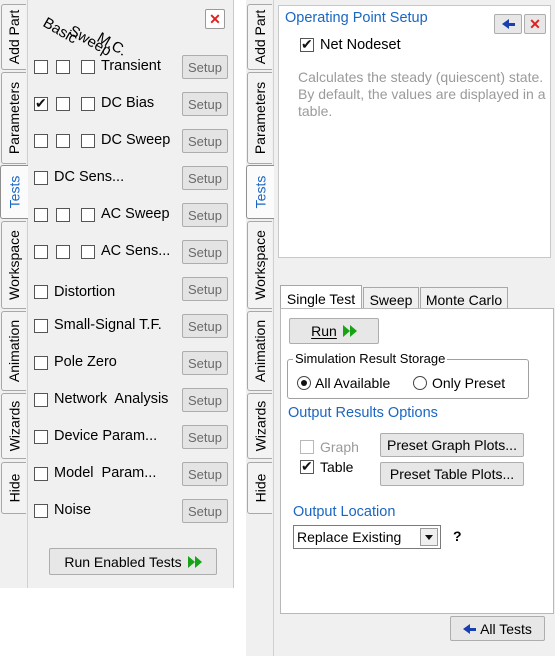 This screenshot has height=656, width=555. What do you see at coordinates (131, 66) in the screenshot?
I see `test-label: Transient` at bounding box center [131, 66].